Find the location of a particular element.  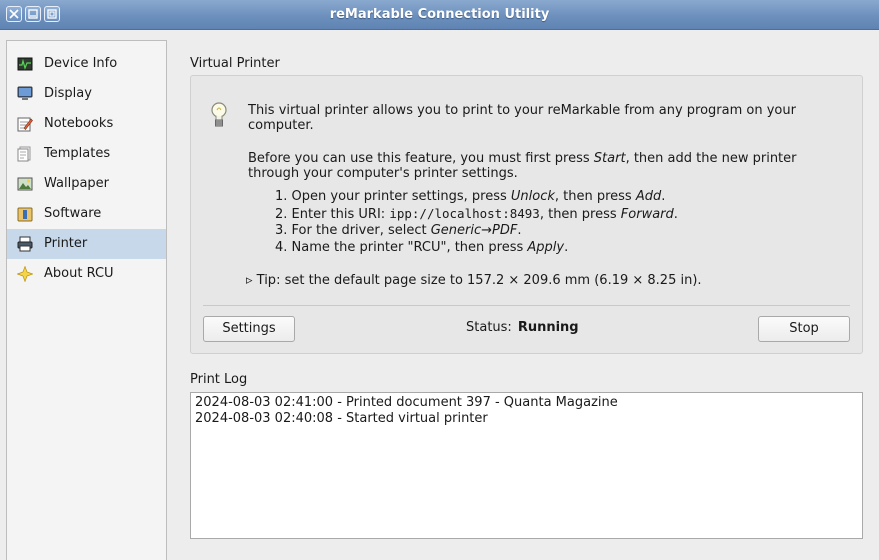

about-icon is located at coordinates (25, 274).